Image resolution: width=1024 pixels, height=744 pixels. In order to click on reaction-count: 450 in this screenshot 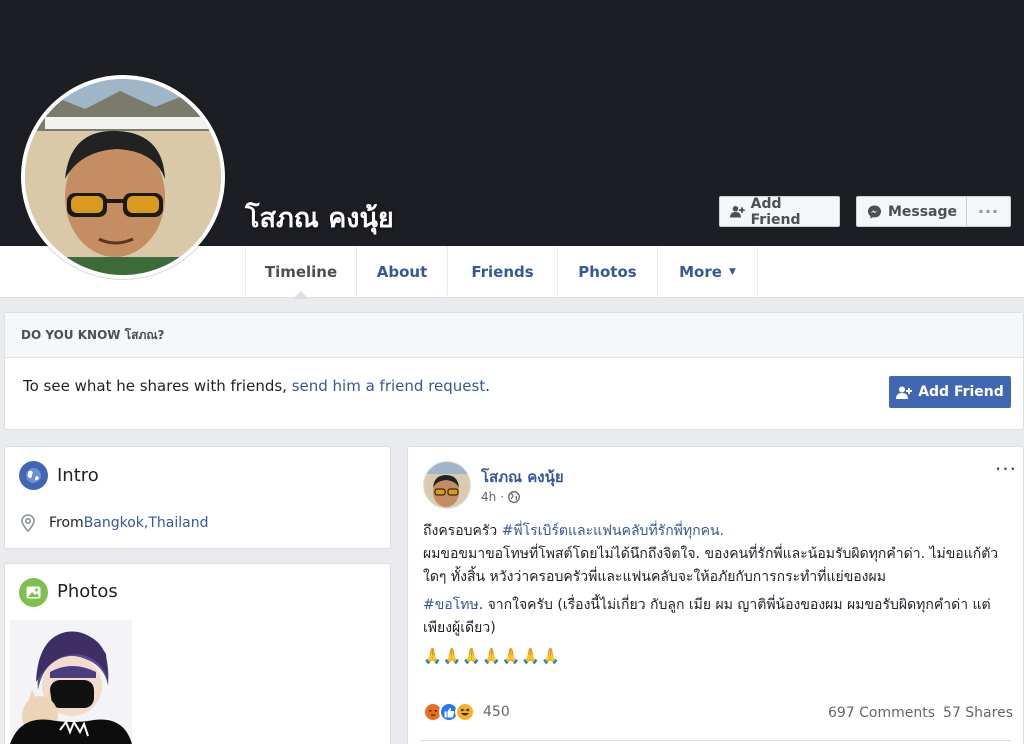, I will do `click(496, 712)`.